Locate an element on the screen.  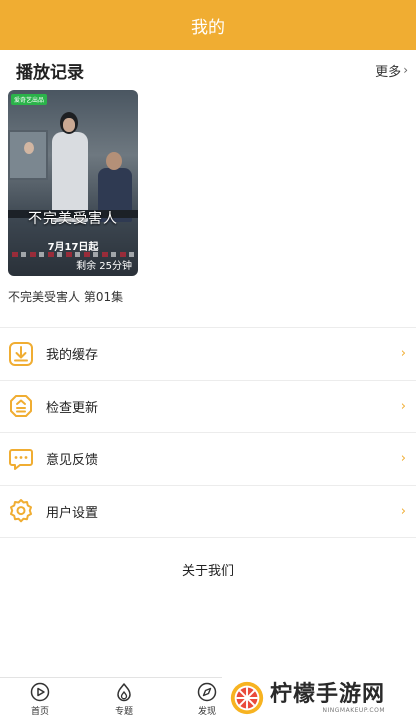
menu-label-update: 检查更新 is located at coordinates (72, 408).